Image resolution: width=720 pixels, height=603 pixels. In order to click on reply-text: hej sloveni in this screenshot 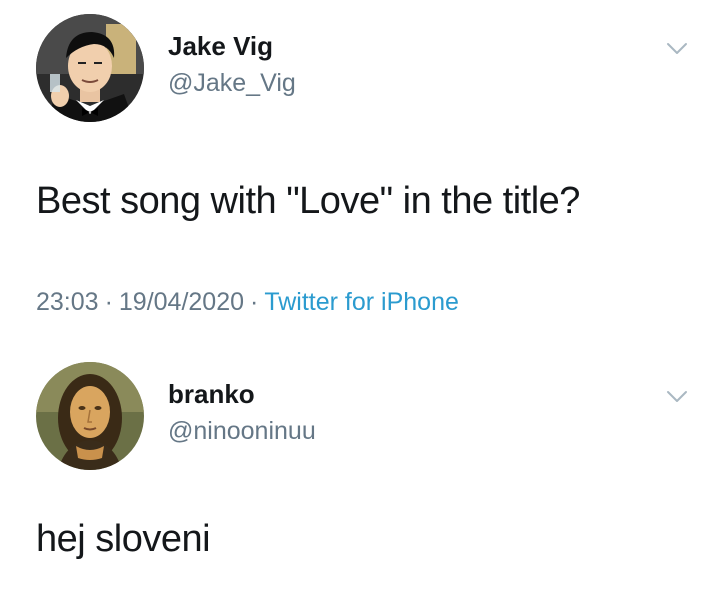, I will do `click(123, 539)`.